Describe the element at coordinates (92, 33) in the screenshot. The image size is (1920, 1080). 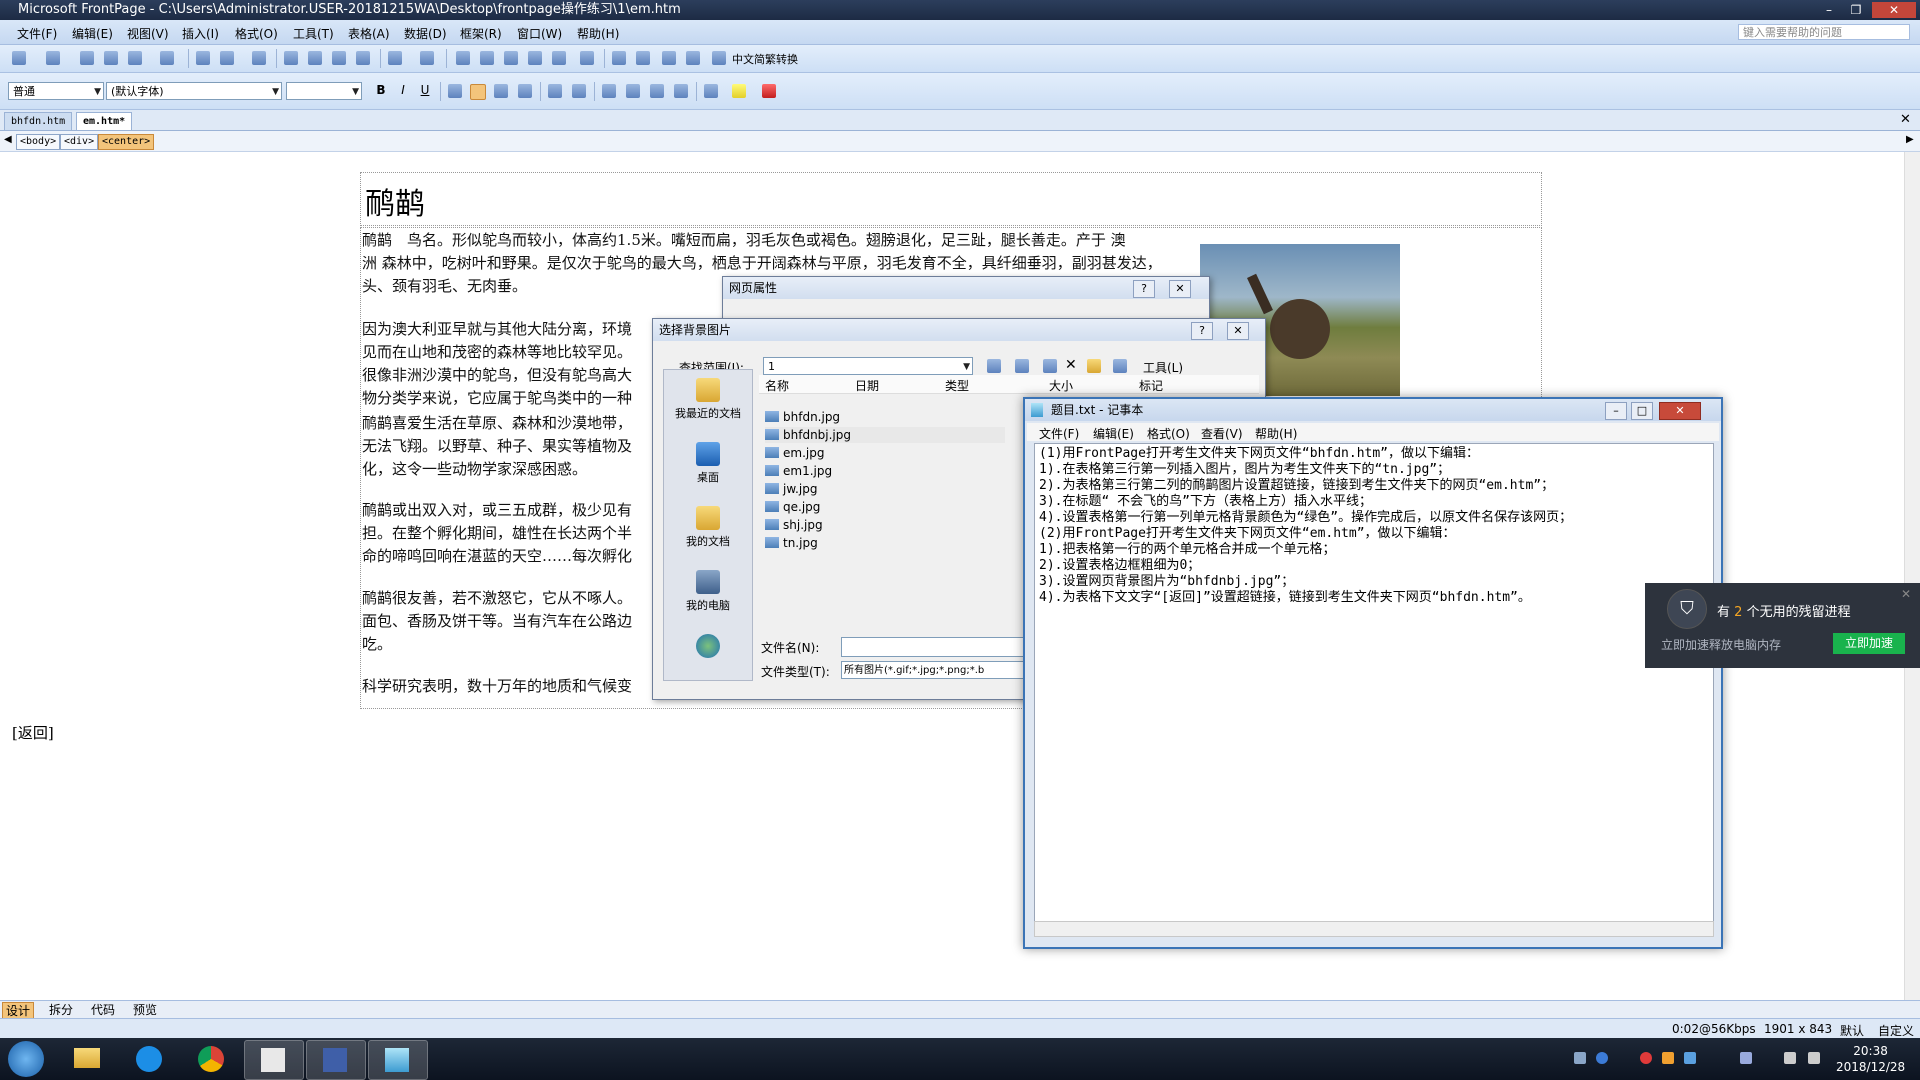
I see `menu-edit: 编辑(E)` at that location.